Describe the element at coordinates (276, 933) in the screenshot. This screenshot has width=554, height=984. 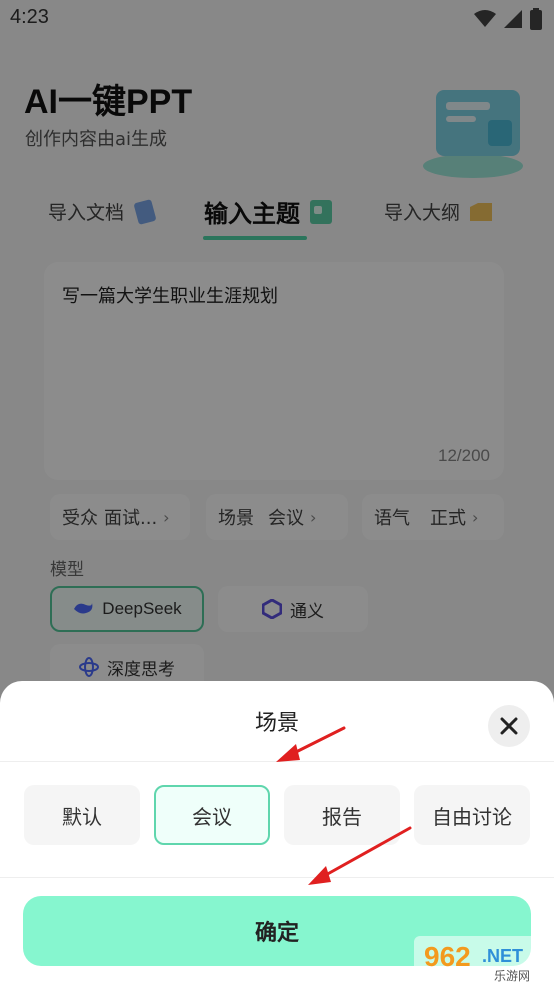
I see `confirm-label: 确定` at that location.